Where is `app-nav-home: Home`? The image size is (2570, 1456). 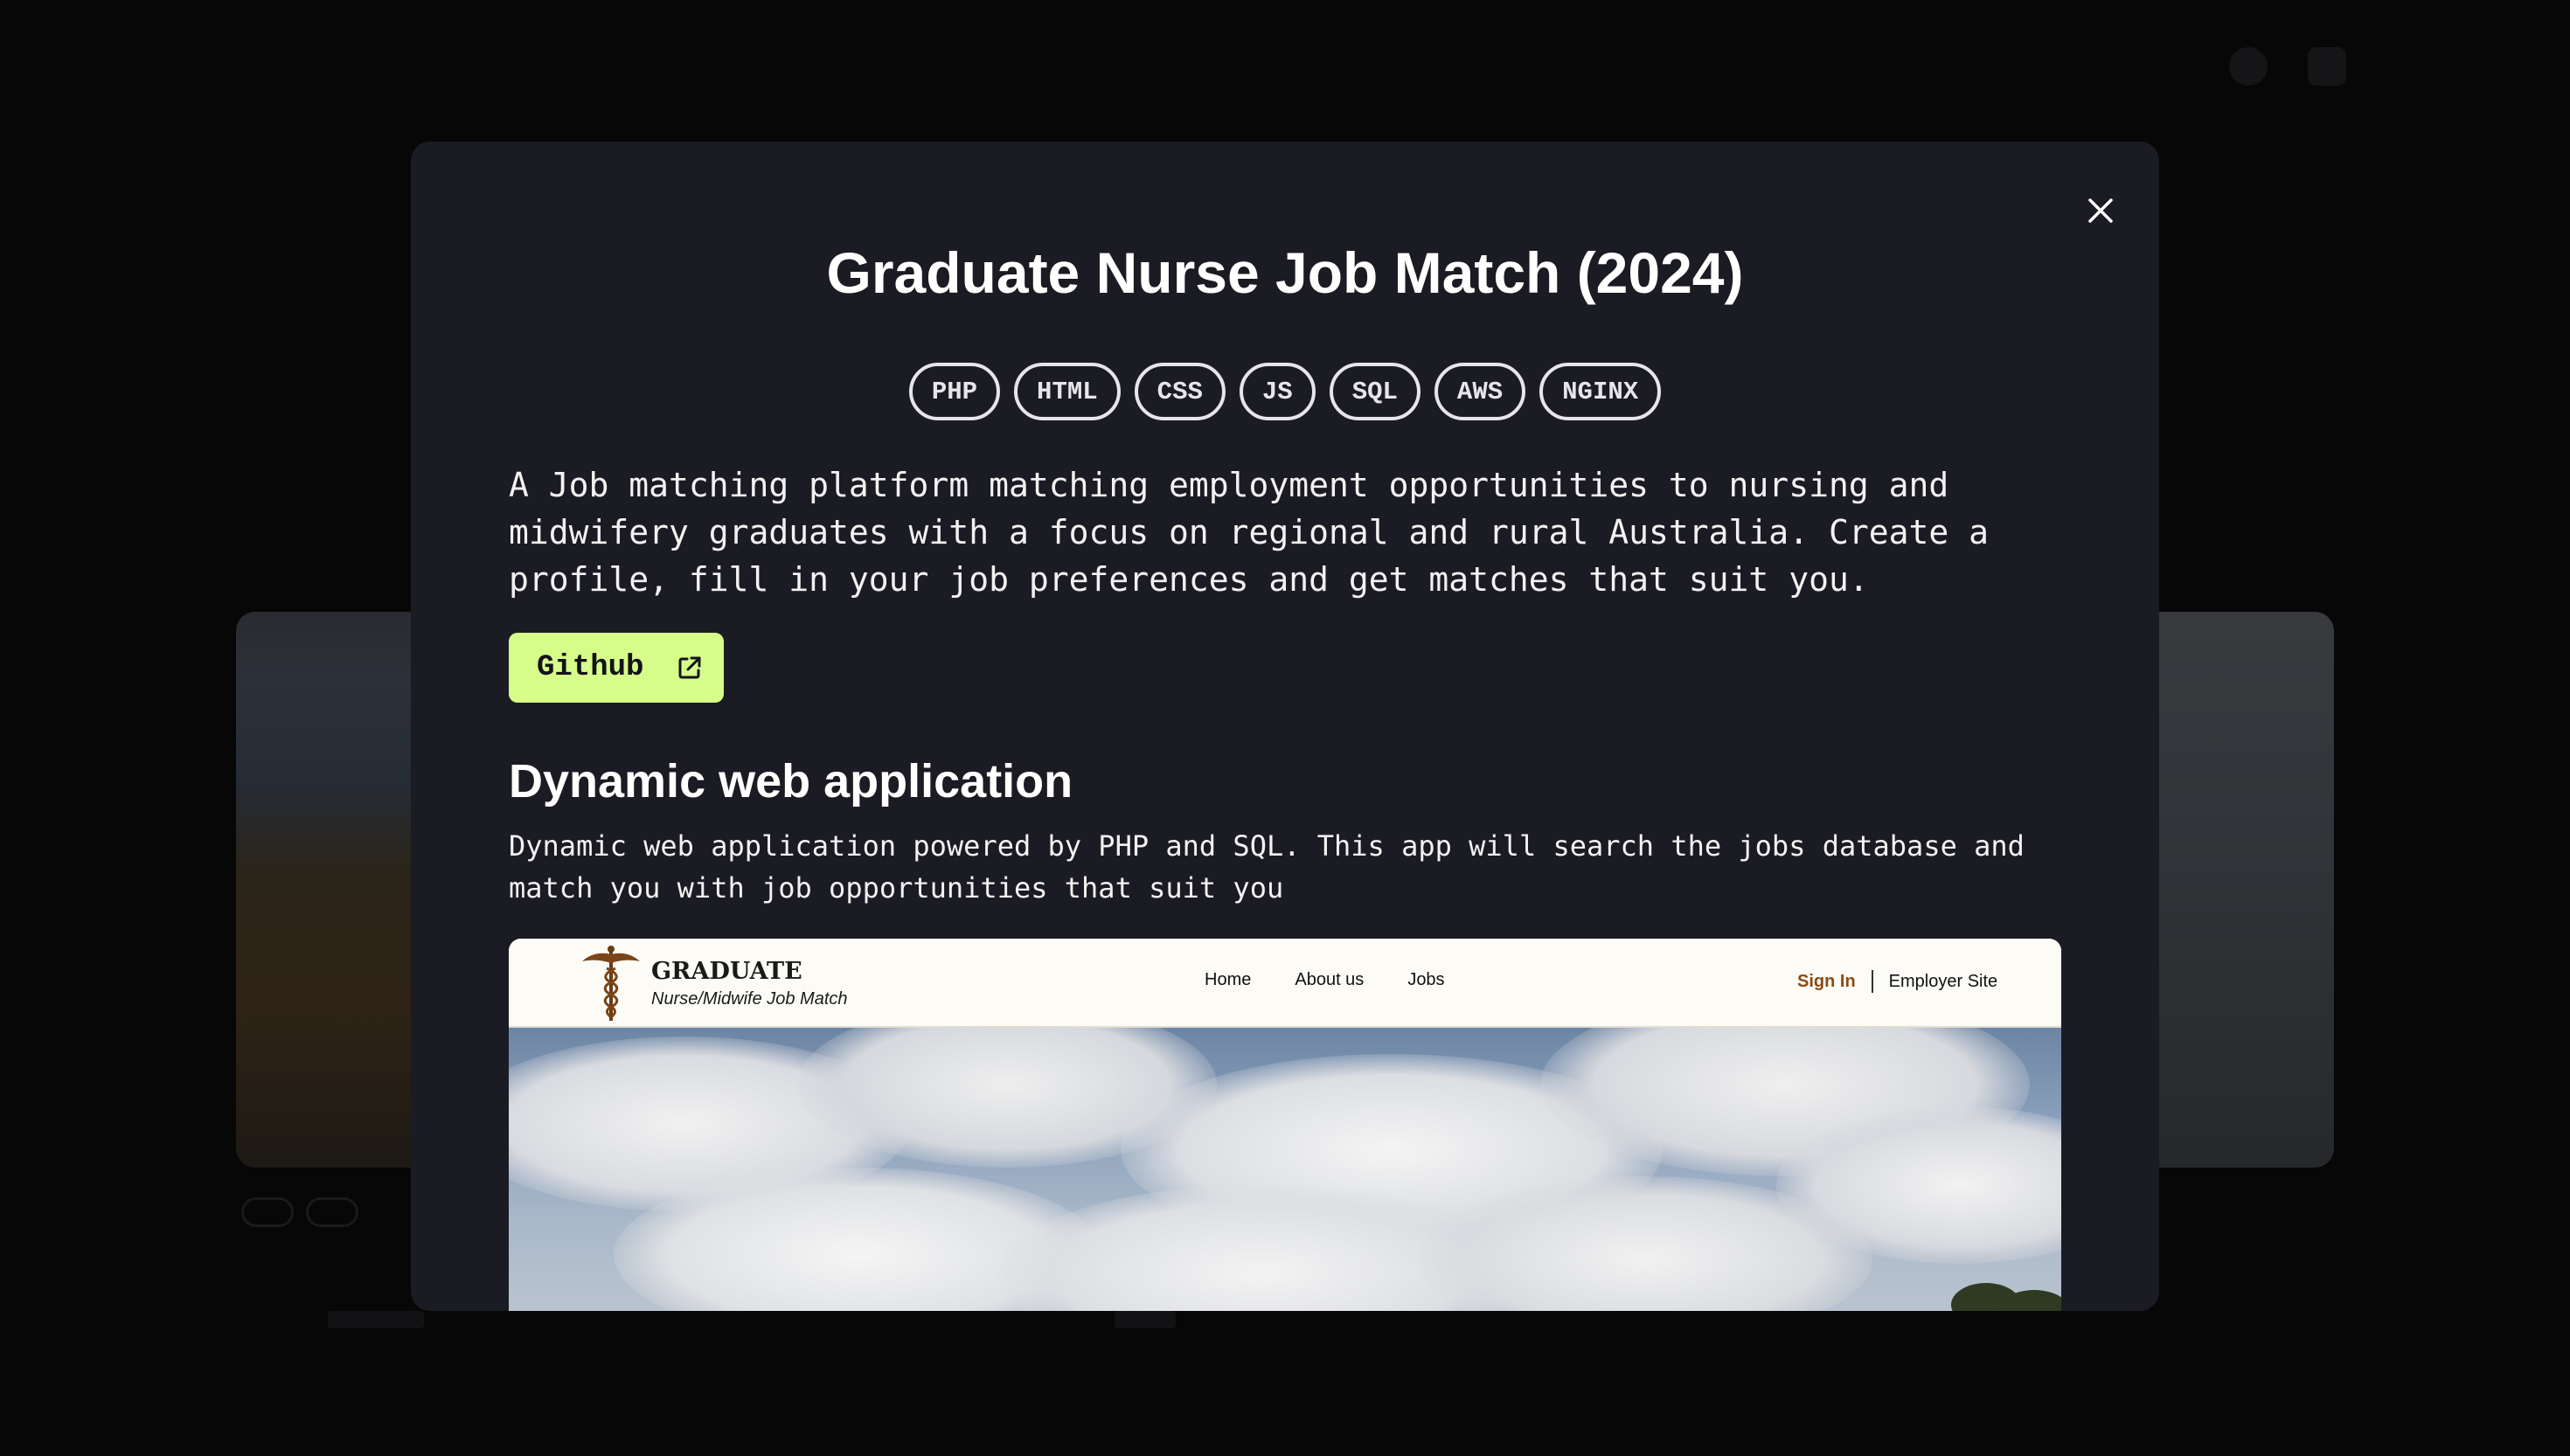
app-nav-home: Home is located at coordinates (1228, 979).